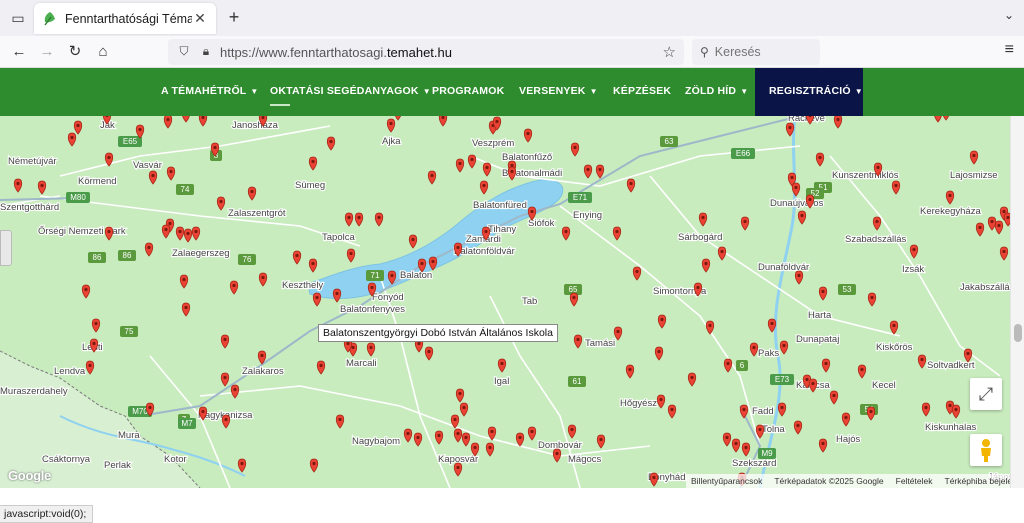  Describe the element at coordinates (210, 92) in the screenshot. I see `nav-item-tematherol: A TÉMAHÉTRŐL ▼` at that location.